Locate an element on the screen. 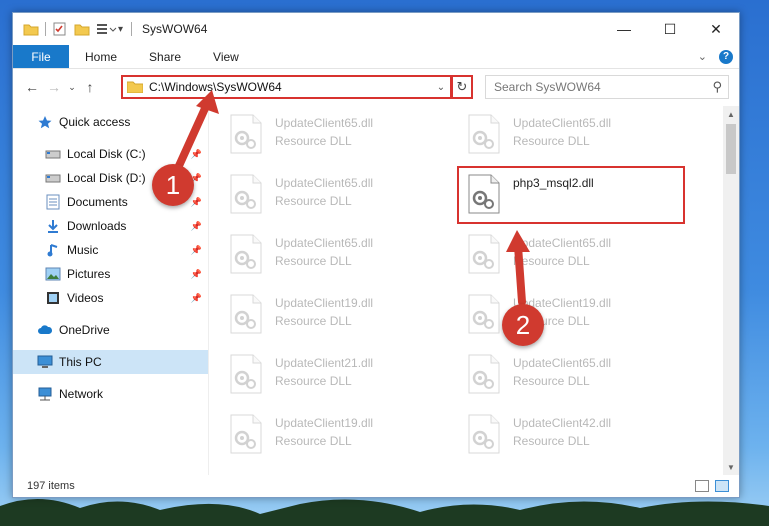  highlight-box is located at coordinates (571, 195).